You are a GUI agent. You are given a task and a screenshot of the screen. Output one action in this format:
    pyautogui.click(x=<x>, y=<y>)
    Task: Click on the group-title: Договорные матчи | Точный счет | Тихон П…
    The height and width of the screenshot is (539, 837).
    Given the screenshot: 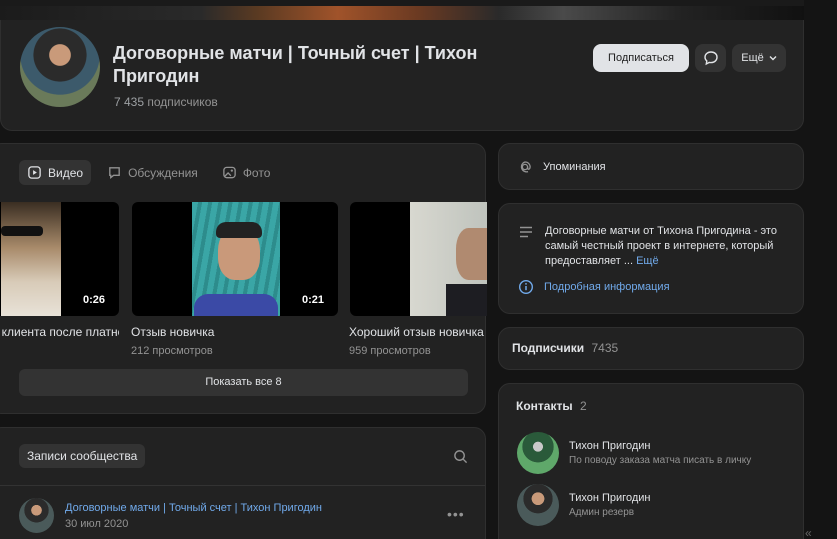 What is the action you would take?
    pyautogui.click(x=295, y=64)
    